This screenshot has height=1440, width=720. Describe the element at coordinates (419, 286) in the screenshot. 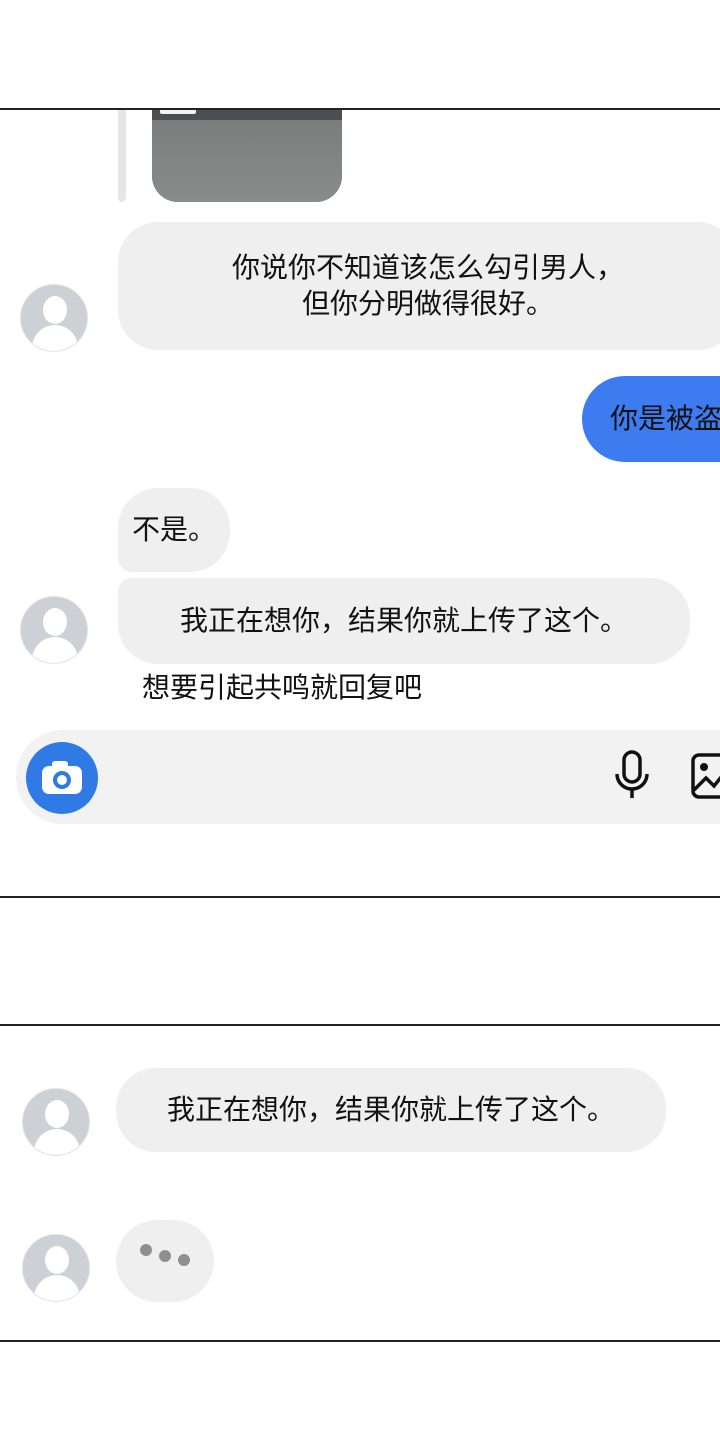

I see `received-message-bubble: 你说你不知道该怎么勾引男人， 但你分明做得很好。` at that location.